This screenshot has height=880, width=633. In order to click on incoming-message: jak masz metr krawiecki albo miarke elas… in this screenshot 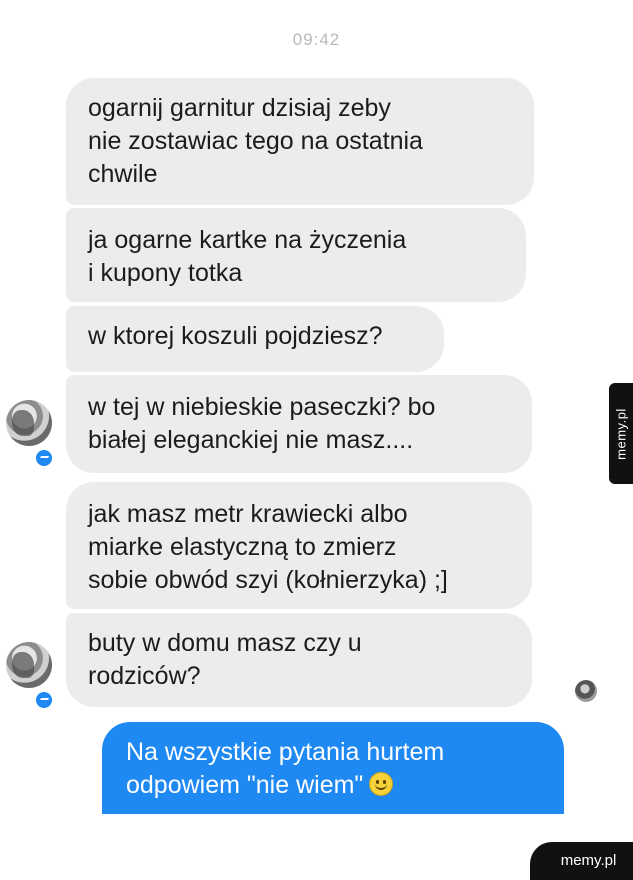, I will do `click(299, 545)`.